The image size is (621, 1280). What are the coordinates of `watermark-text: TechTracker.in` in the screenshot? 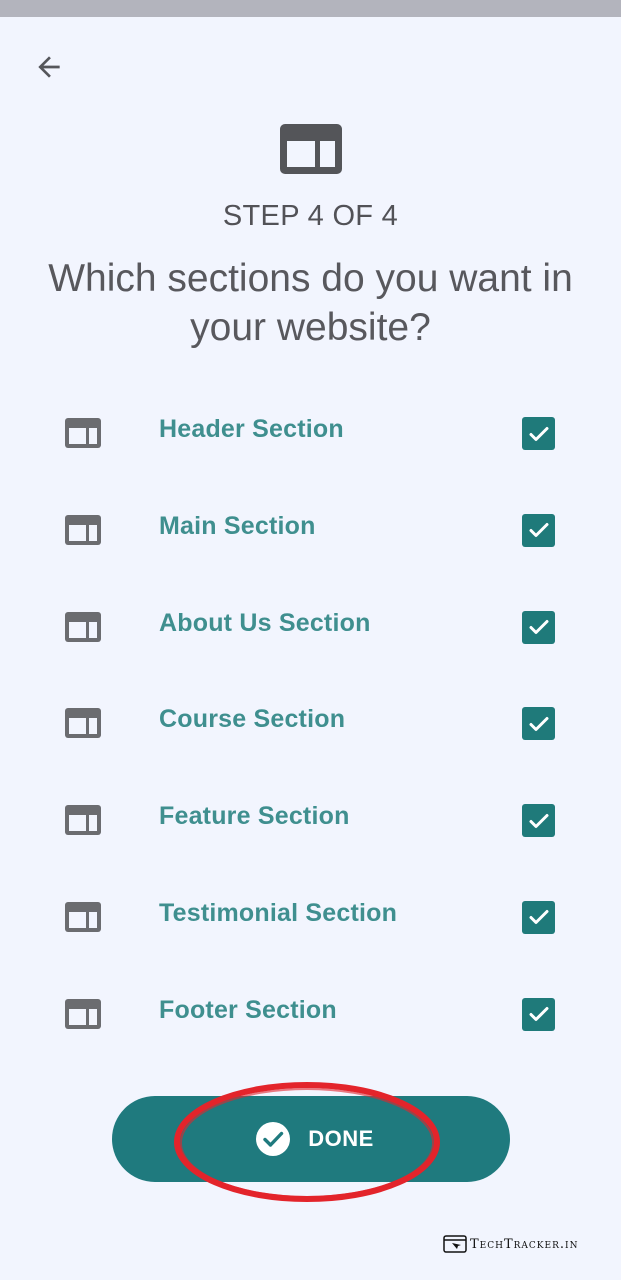 It's located at (524, 1244).